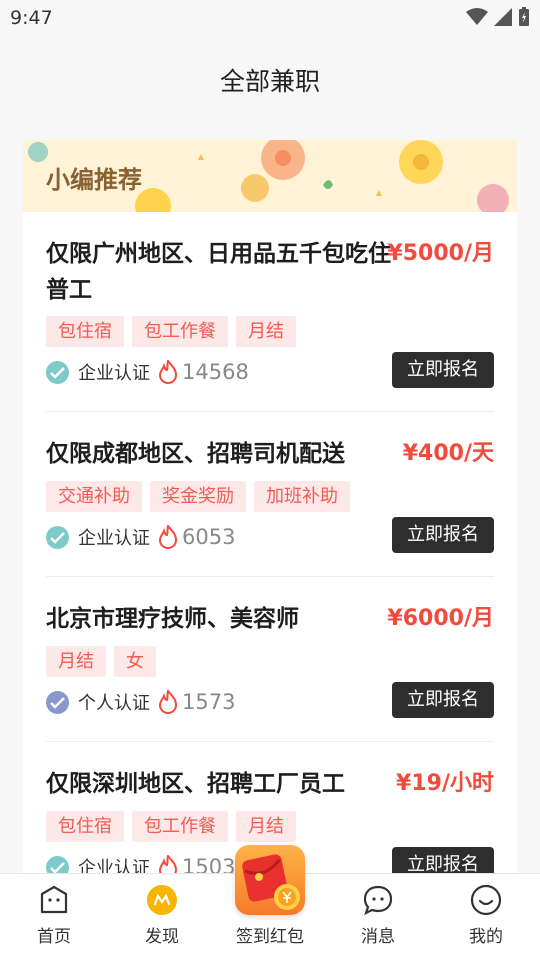  Describe the element at coordinates (486, 937) in the screenshot. I see `tab-label: 我的` at that location.